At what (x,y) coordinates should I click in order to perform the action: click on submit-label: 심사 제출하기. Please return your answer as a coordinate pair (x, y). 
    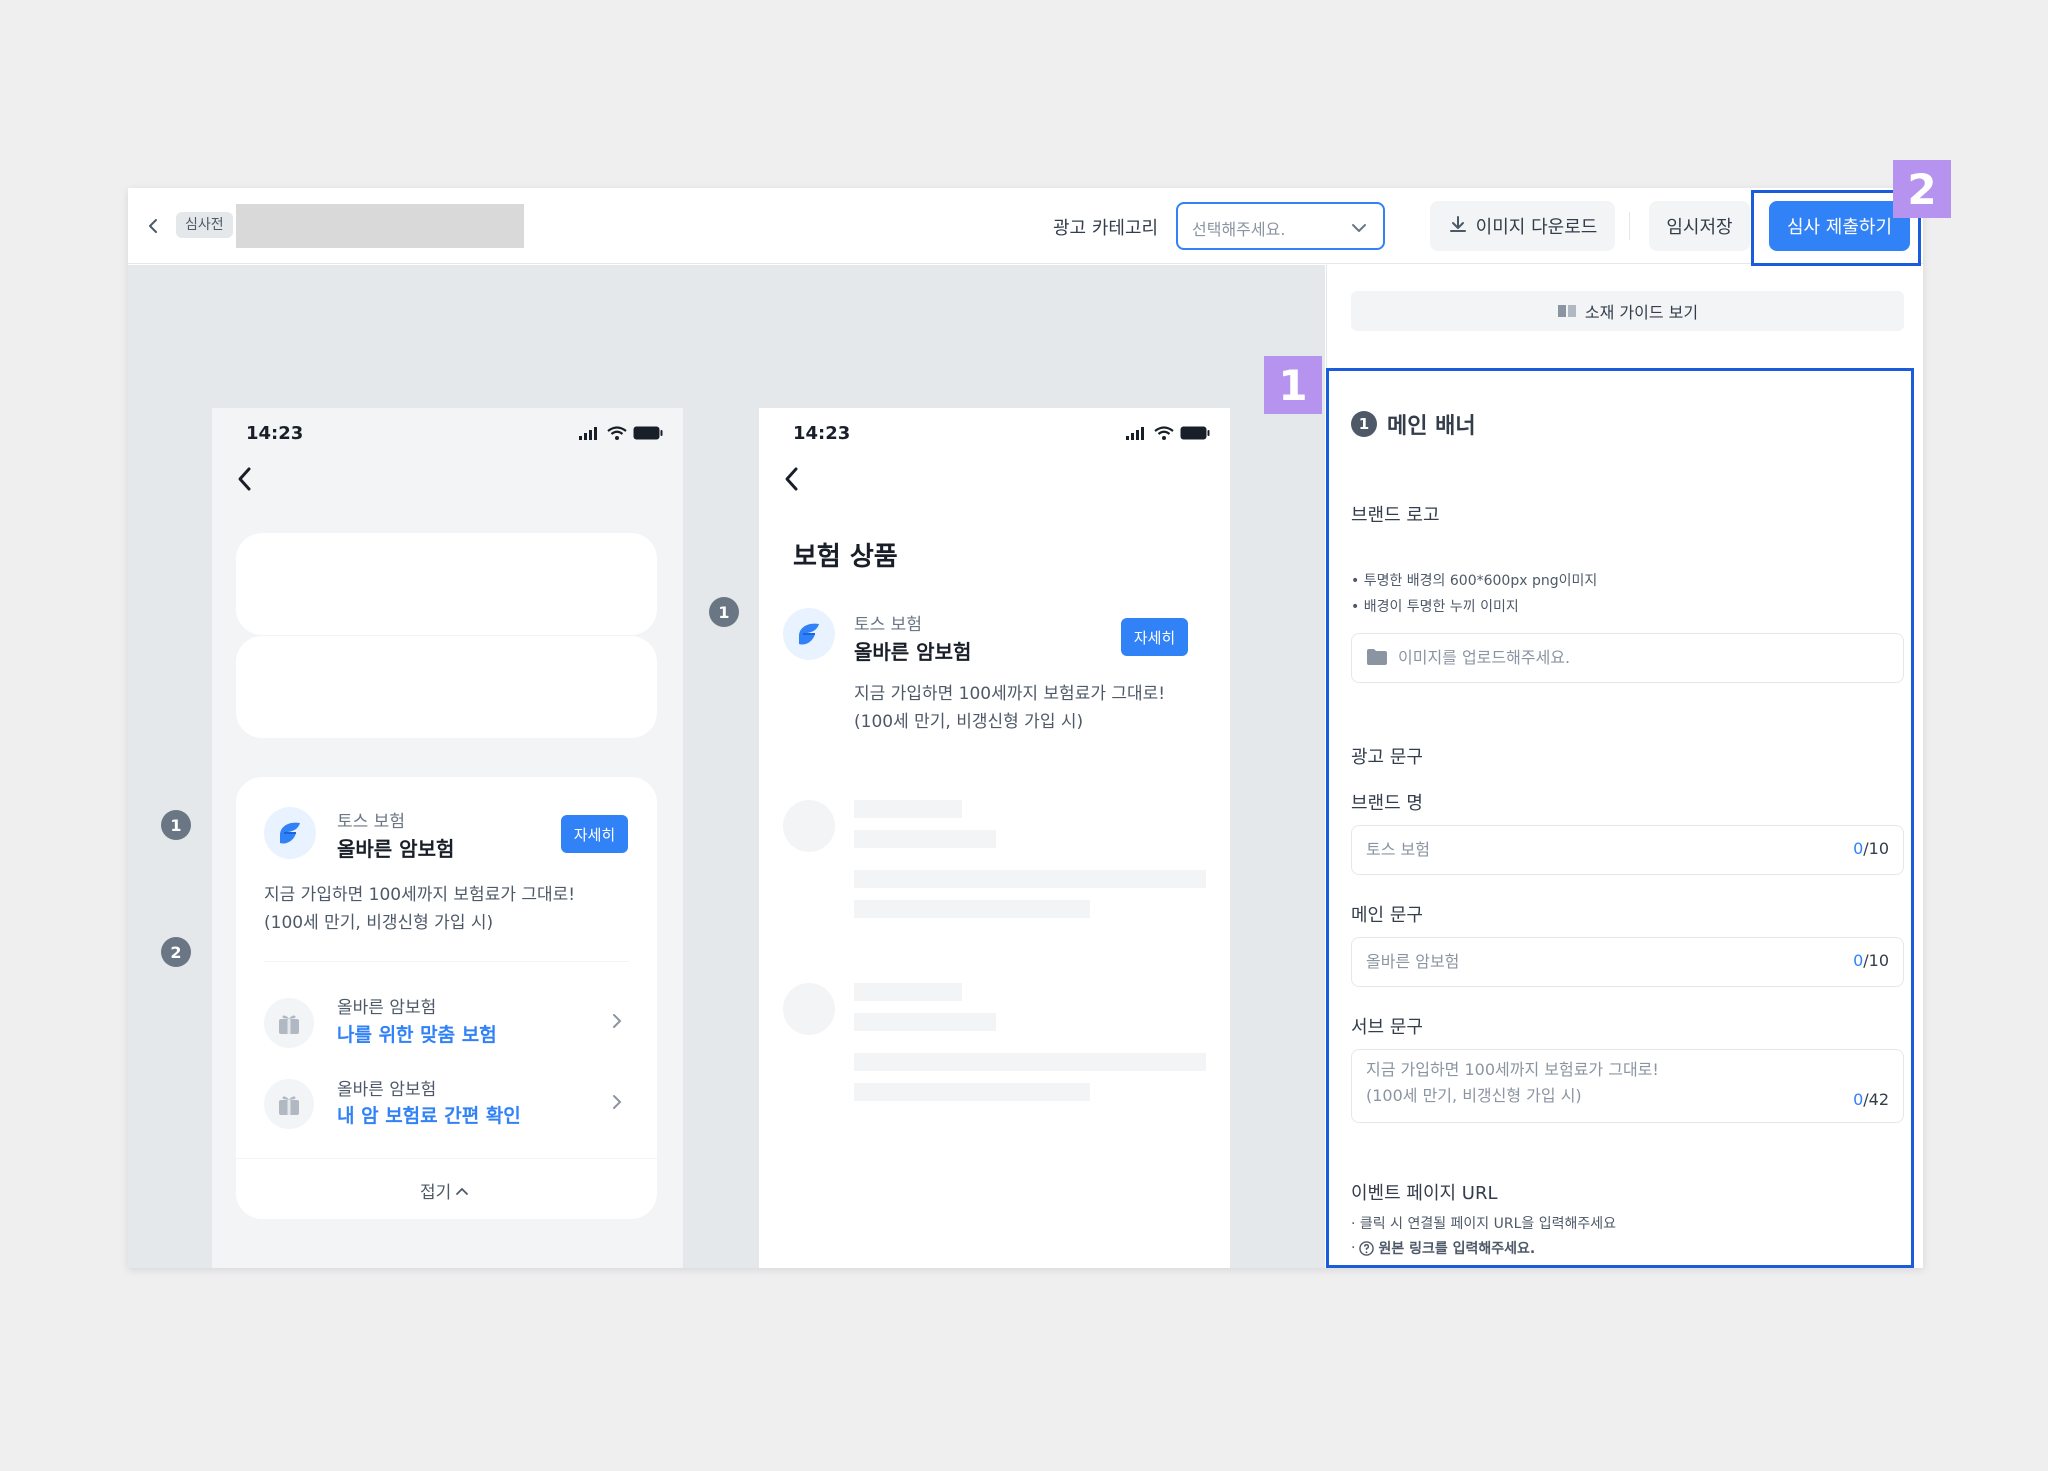
    Looking at the image, I should click on (1839, 227).